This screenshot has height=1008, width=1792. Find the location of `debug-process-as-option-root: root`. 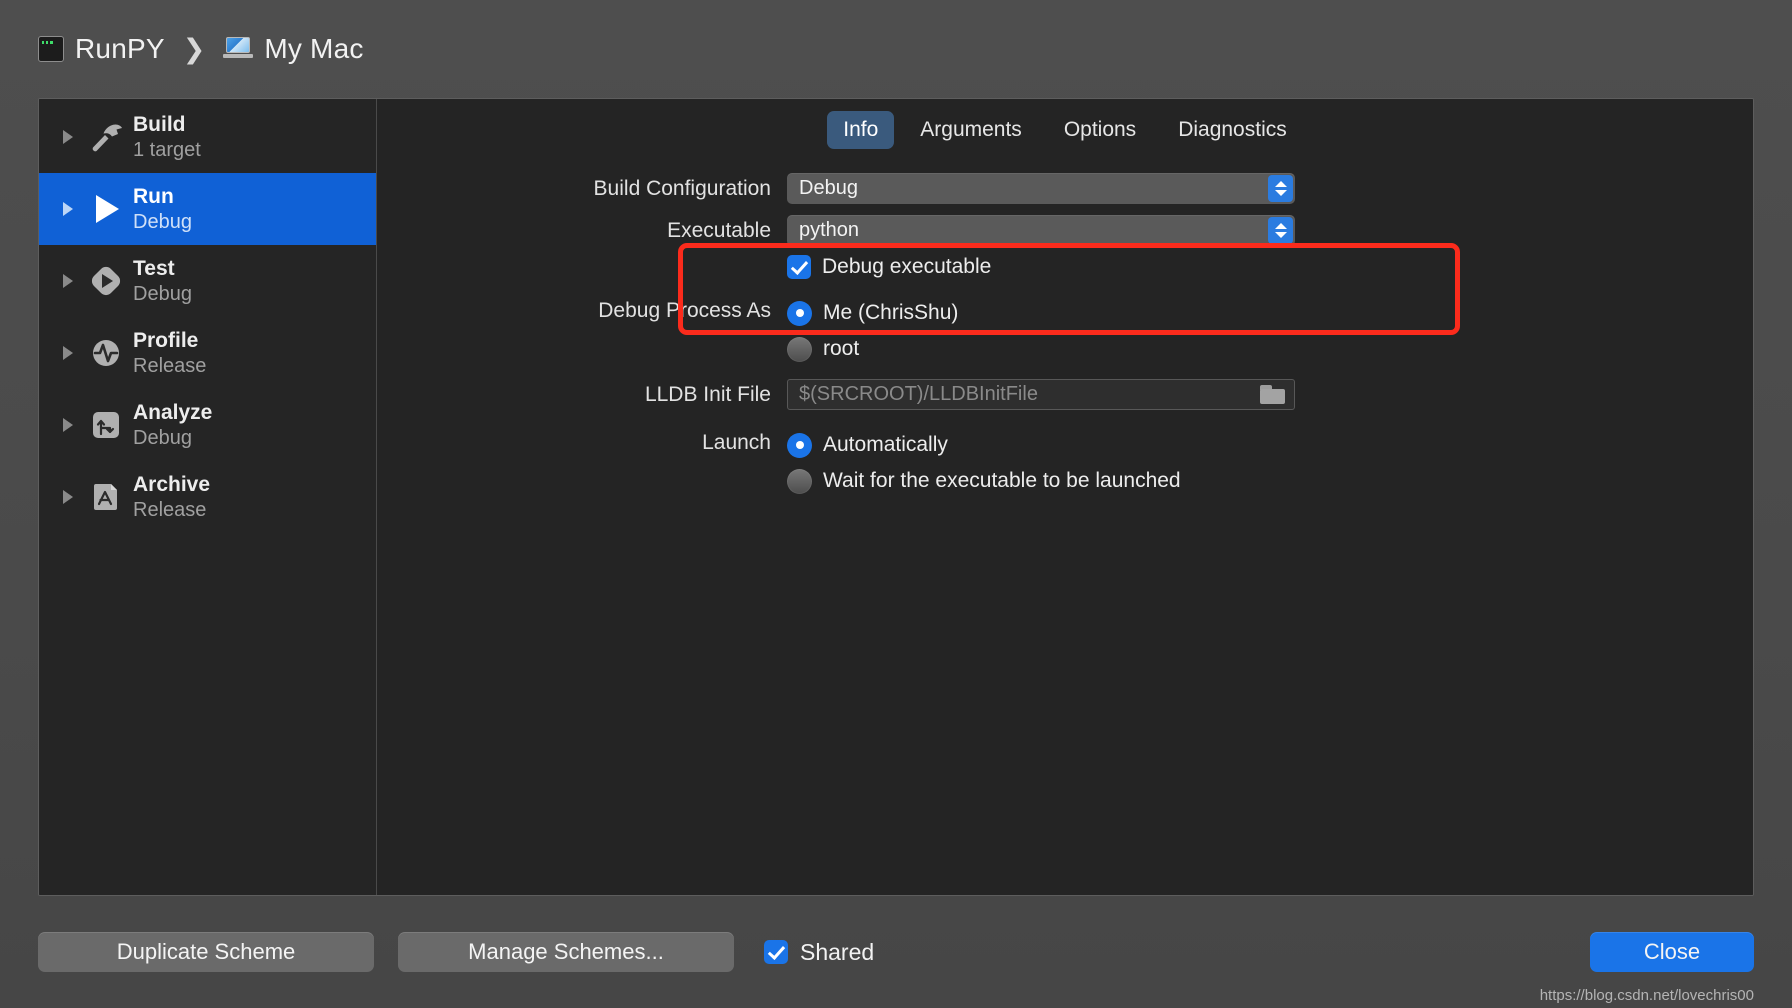

debug-process-as-option-root: root is located at coordinates (1270, 349).